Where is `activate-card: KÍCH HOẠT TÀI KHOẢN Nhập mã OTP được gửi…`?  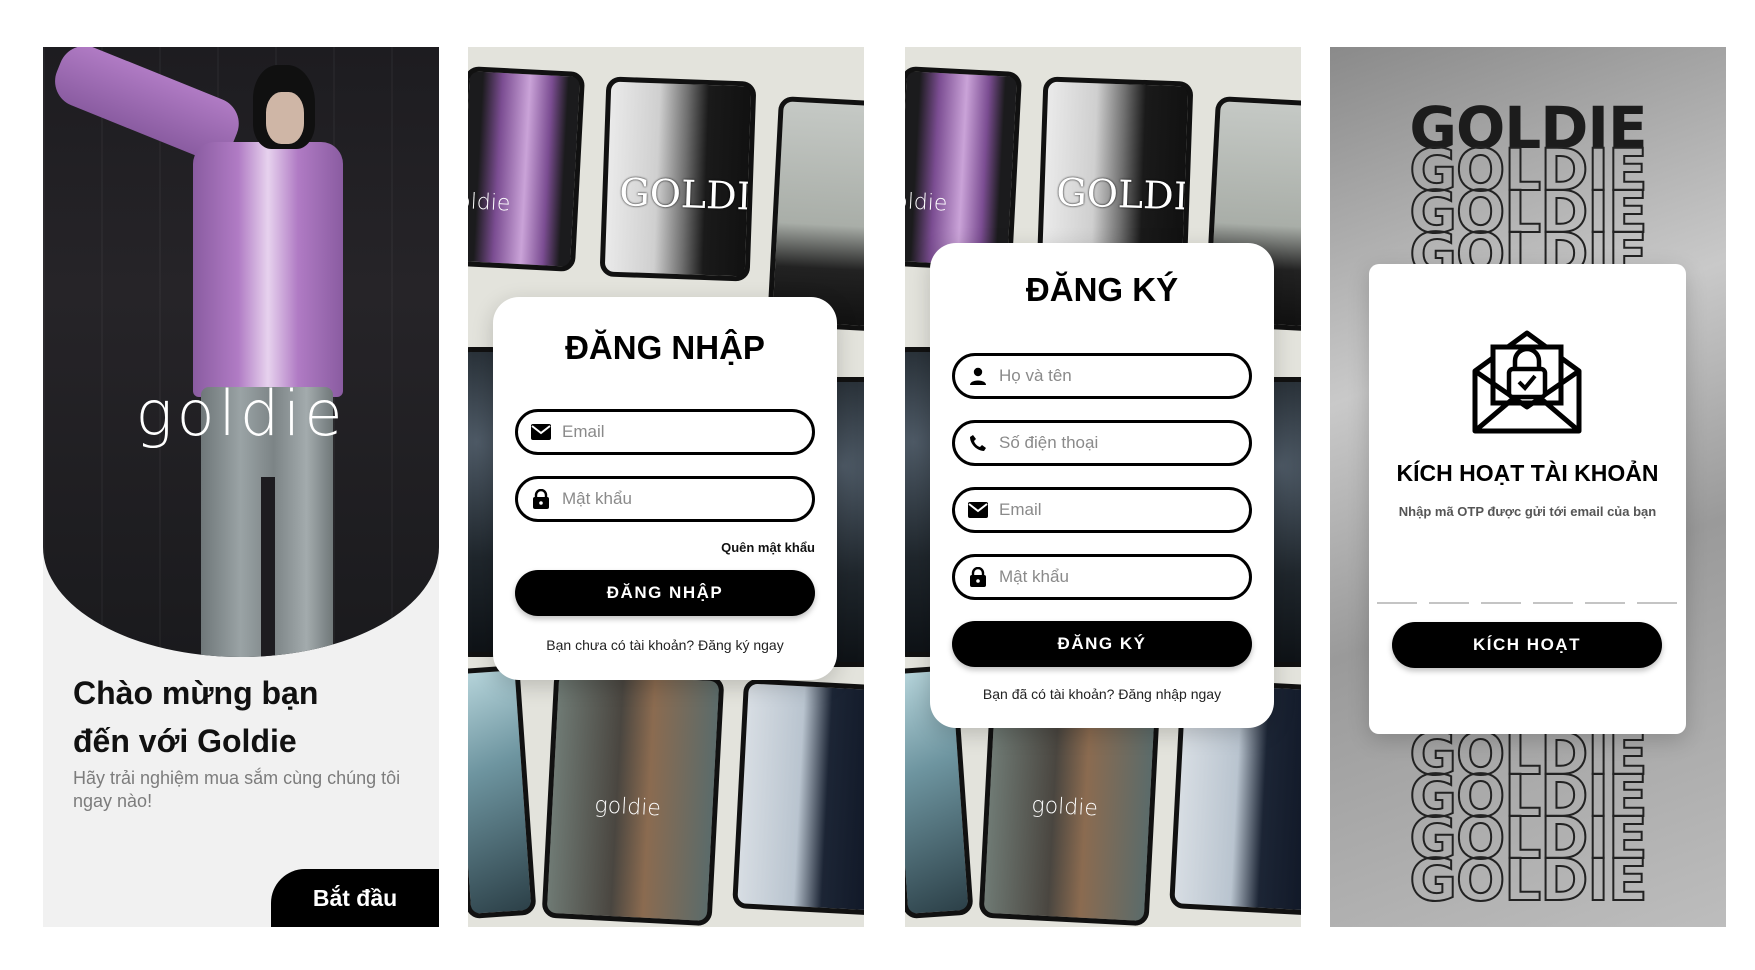
activate-card: KÍCH HOẠT TÀI KHOẢN Nhập mã OTP được gửi… is located at coordinates (1527, 499).